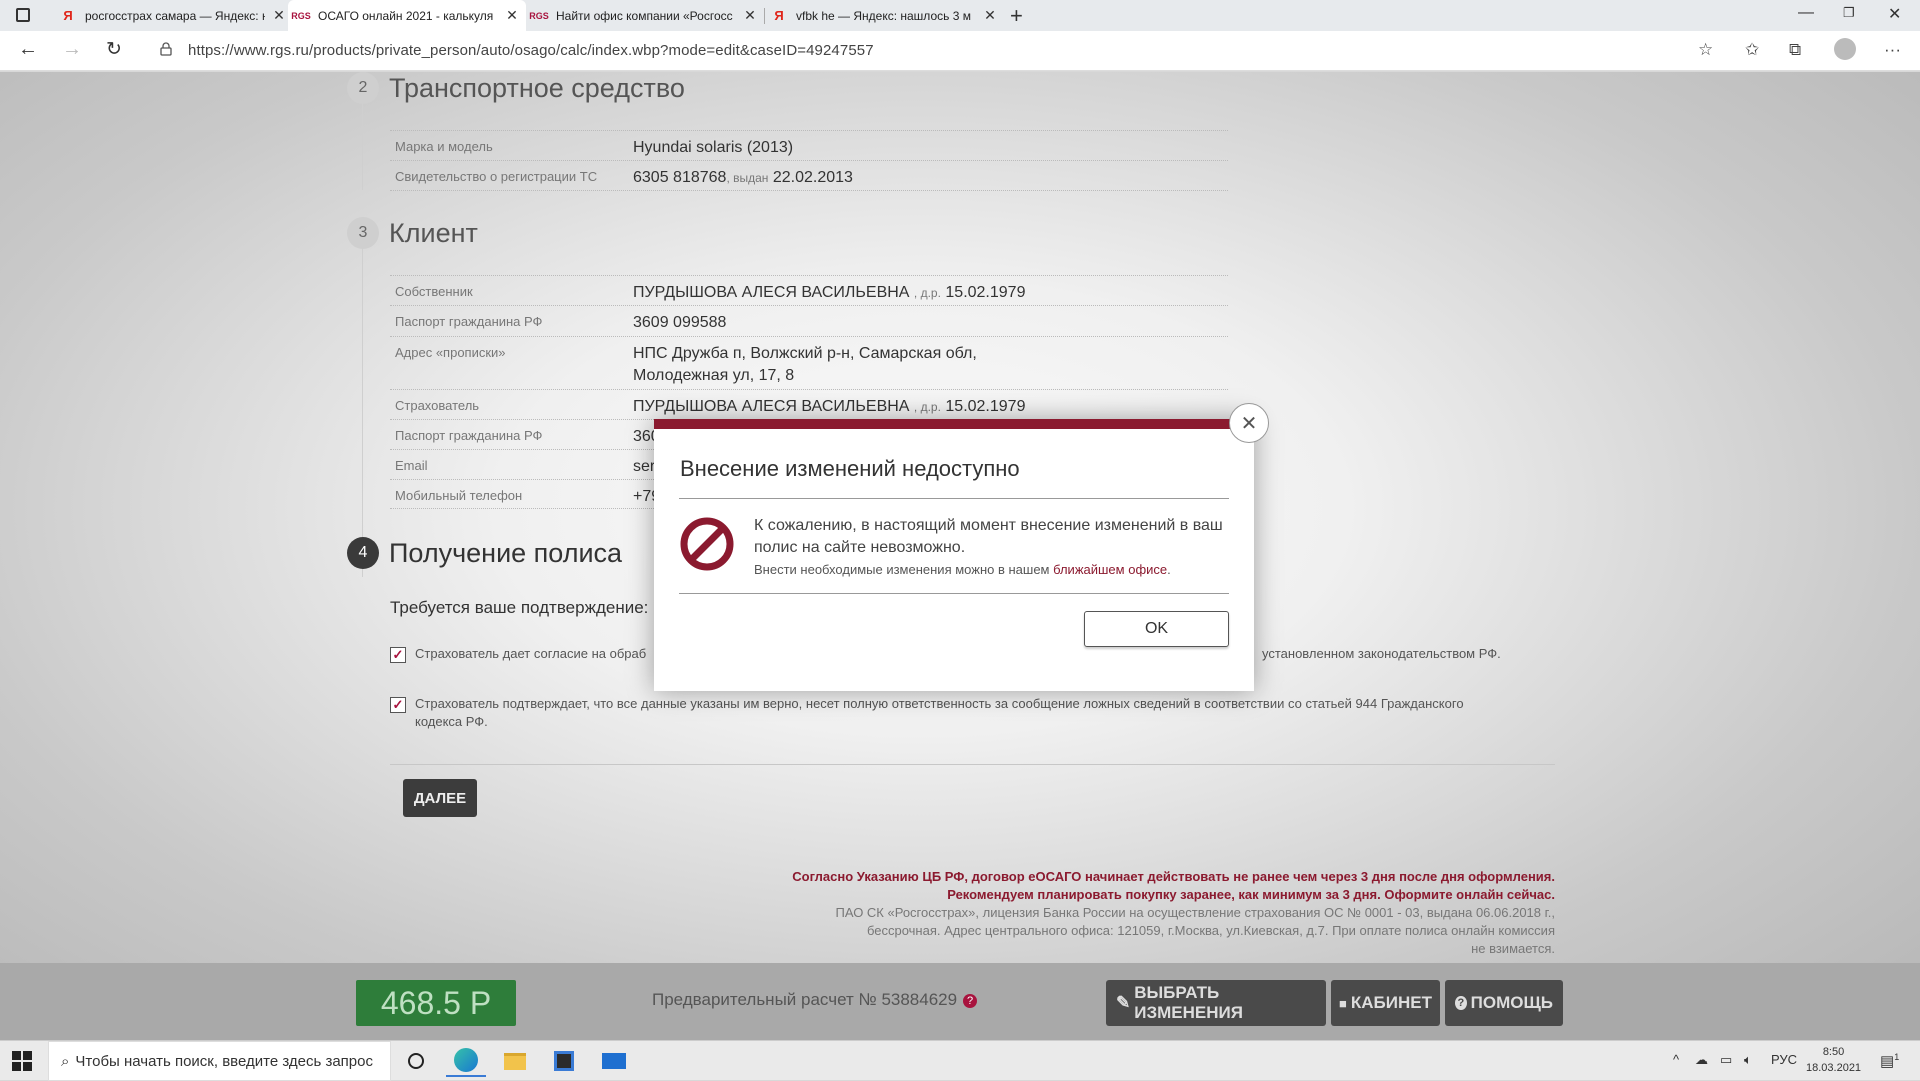 This screenshot has width=1920, height=1081. Describe the element at coordinates (714, 375) in the screenshot. I see `address-line: Молодежная ул, 17, 8` at that location.